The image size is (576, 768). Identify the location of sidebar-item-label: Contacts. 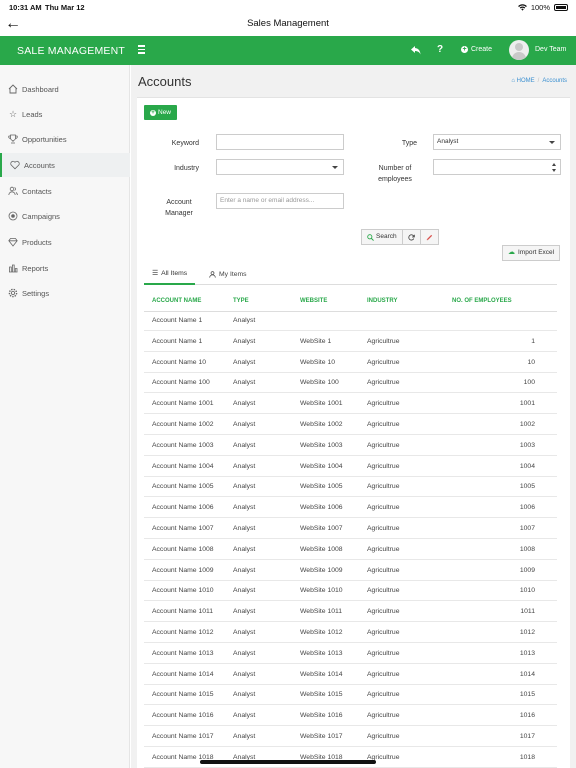
(37, 191).